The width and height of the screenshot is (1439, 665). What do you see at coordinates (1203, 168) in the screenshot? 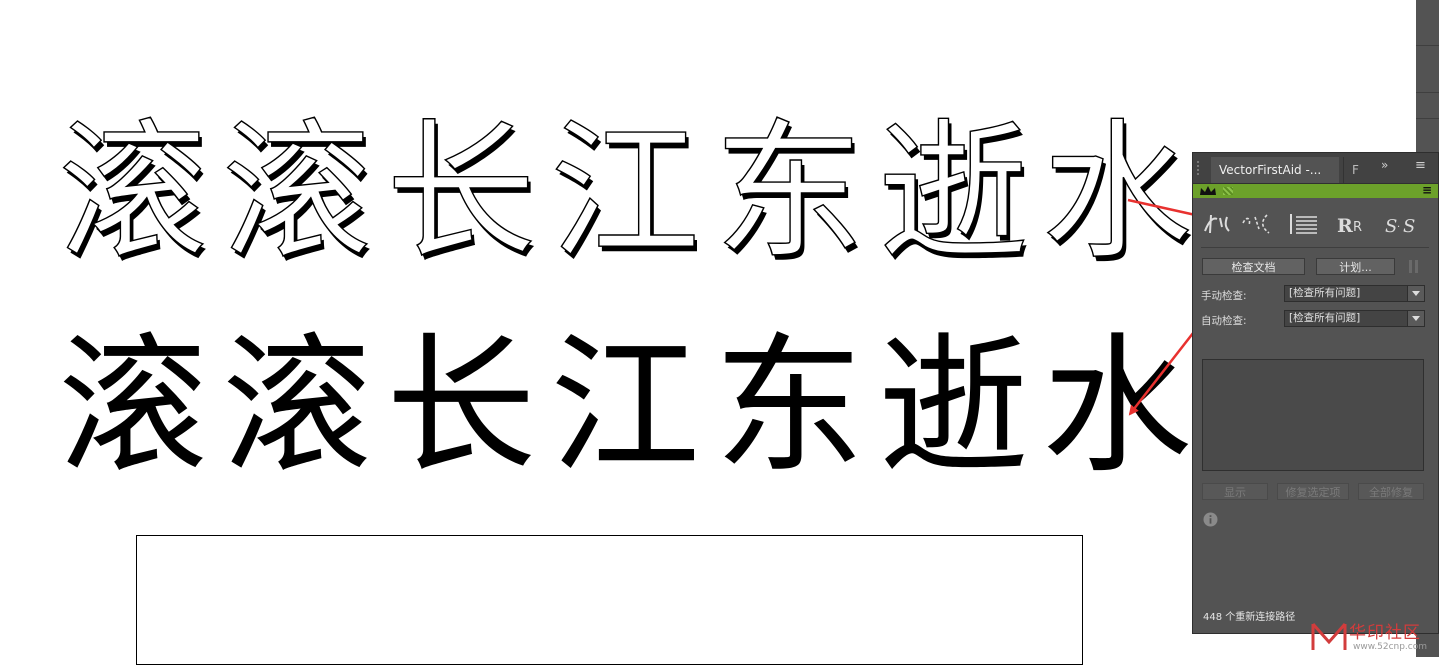
I see `panel-grip-handle` at bounding box center [1203, 168].